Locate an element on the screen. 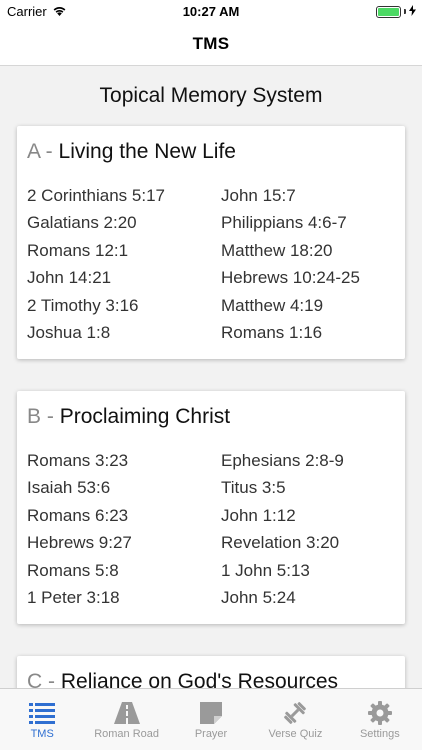 This screenshot has height=750, width=422. verse-item: Romans 12:1 is located at coordinates (124, 250).